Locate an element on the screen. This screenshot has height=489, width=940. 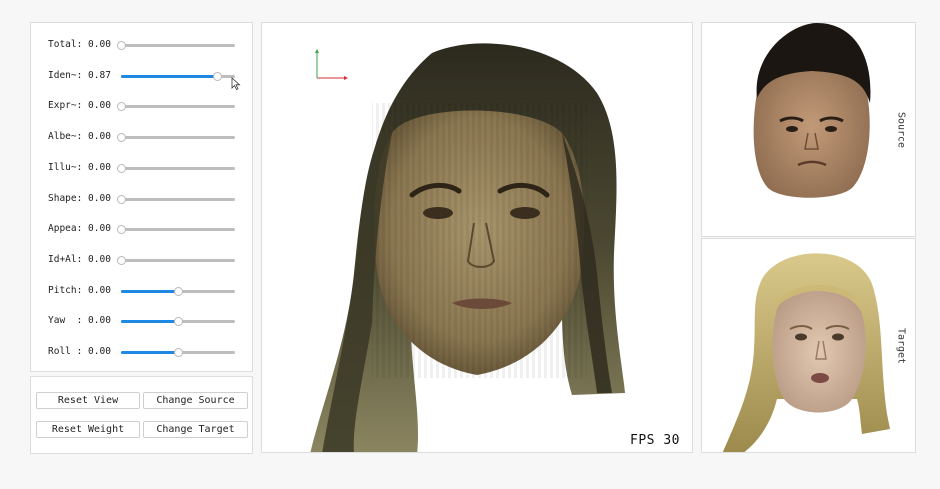
change-target-button: Change Target is located at coordinates (195, 429).